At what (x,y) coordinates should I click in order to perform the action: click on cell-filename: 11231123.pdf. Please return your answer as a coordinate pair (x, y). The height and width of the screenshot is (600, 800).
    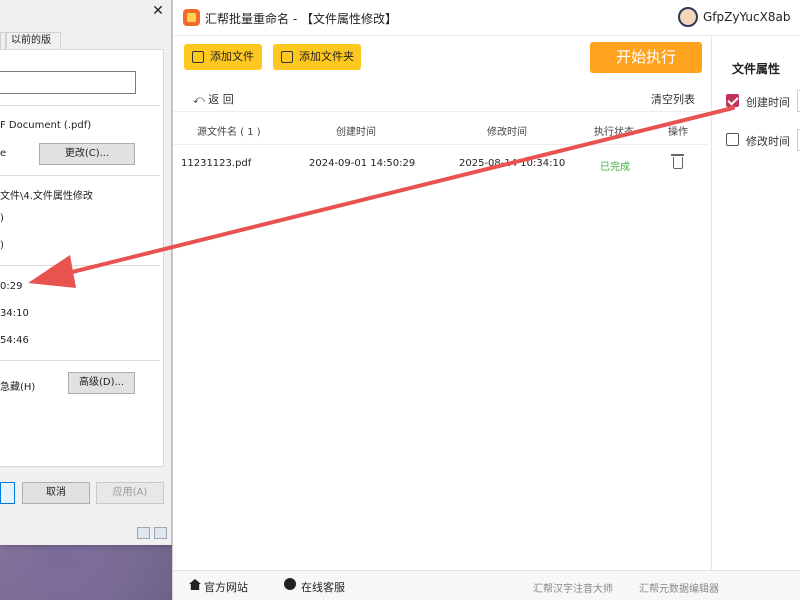
    Looking at the image, I should click on (216, 163).